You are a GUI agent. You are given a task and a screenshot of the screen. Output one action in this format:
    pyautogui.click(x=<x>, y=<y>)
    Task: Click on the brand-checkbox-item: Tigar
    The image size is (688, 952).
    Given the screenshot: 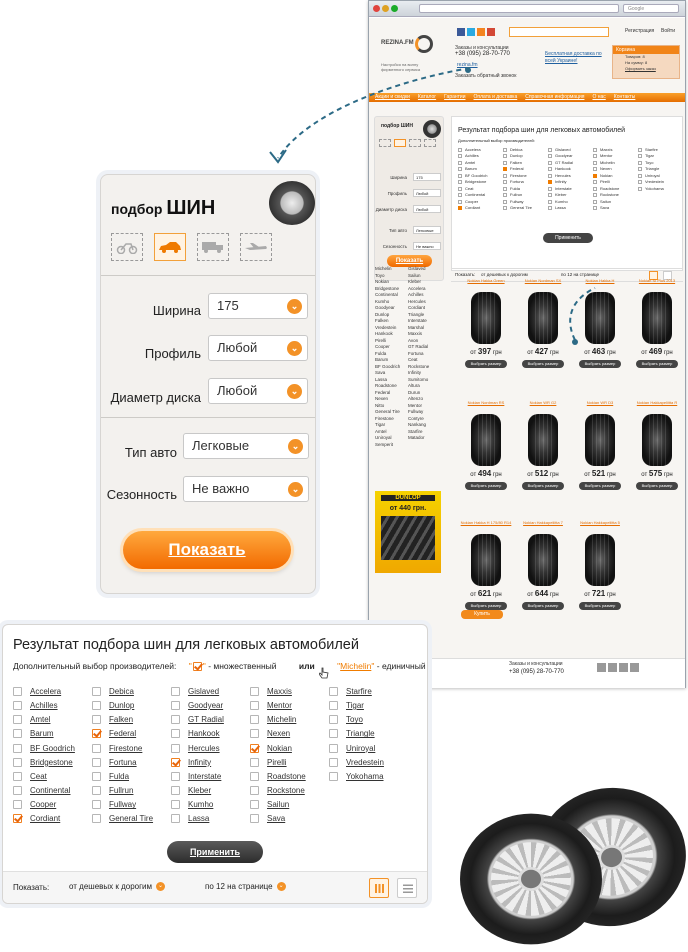 What is the action you would take?
    pyautogui.click(x=368, y=705)
    